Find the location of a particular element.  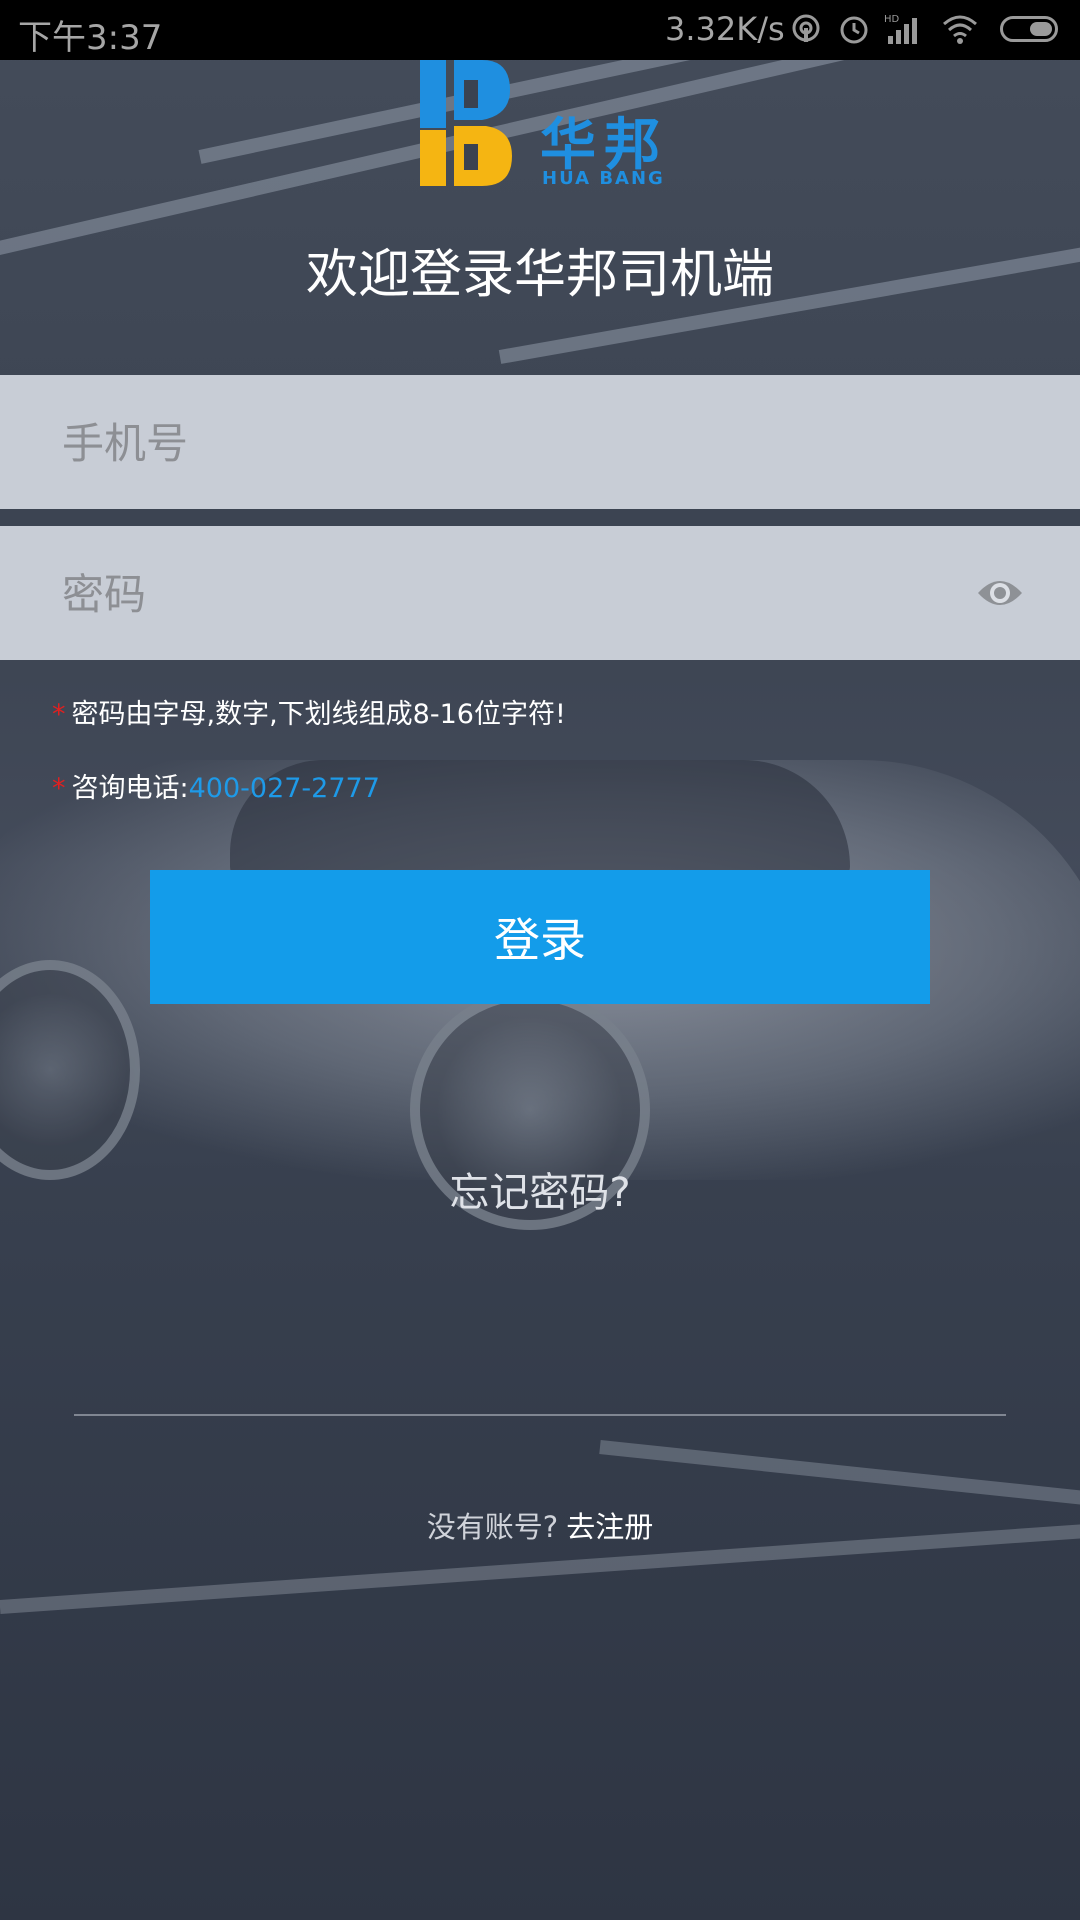

logo: 华邦 HUA BANG is located at coordinates (545, 125).